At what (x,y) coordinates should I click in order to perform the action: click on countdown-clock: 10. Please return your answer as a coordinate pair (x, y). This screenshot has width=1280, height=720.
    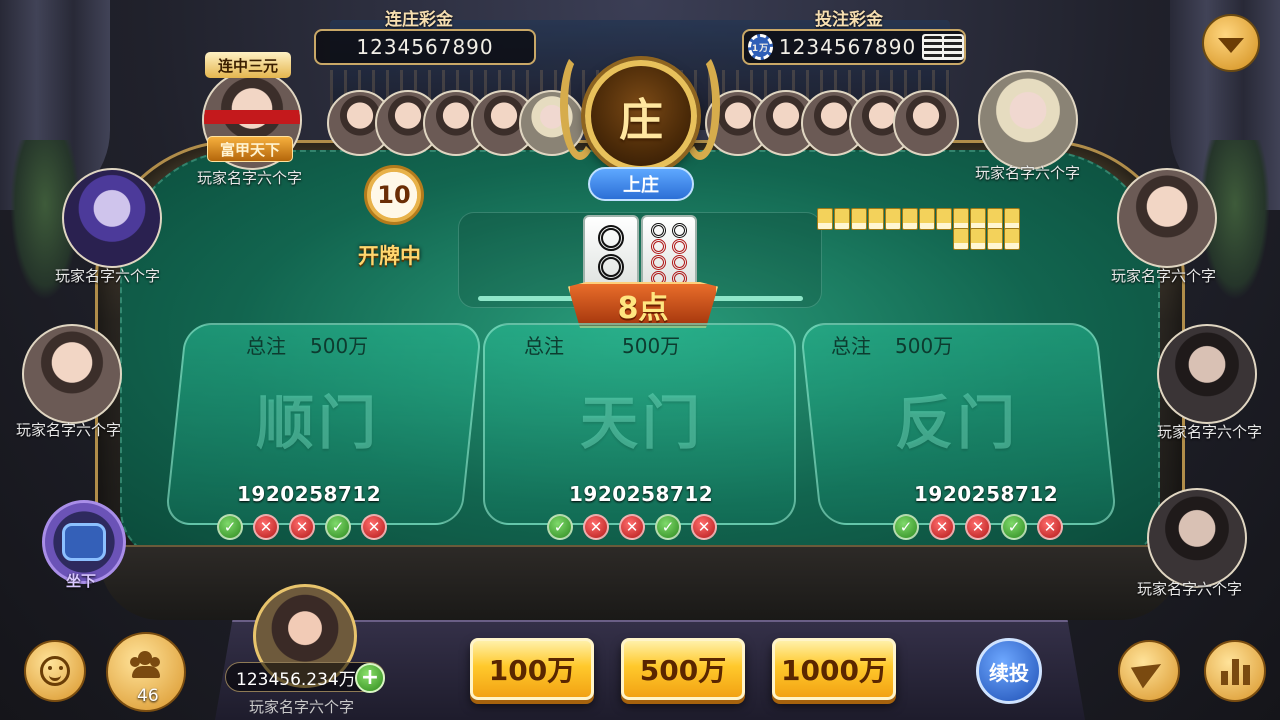
    Looking at the image, I should click on (394, 195).